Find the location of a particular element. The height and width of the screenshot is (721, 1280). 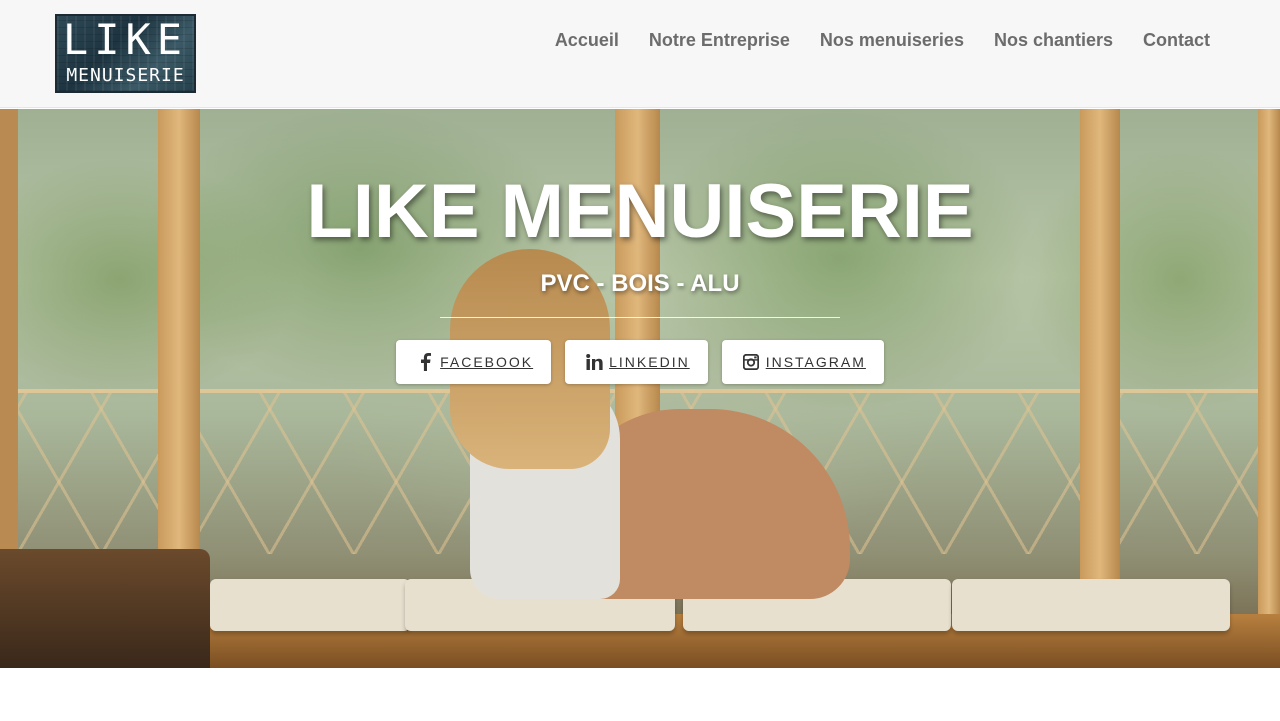

nav-link-accueil: Accueil is located at coordinates (587, 40).